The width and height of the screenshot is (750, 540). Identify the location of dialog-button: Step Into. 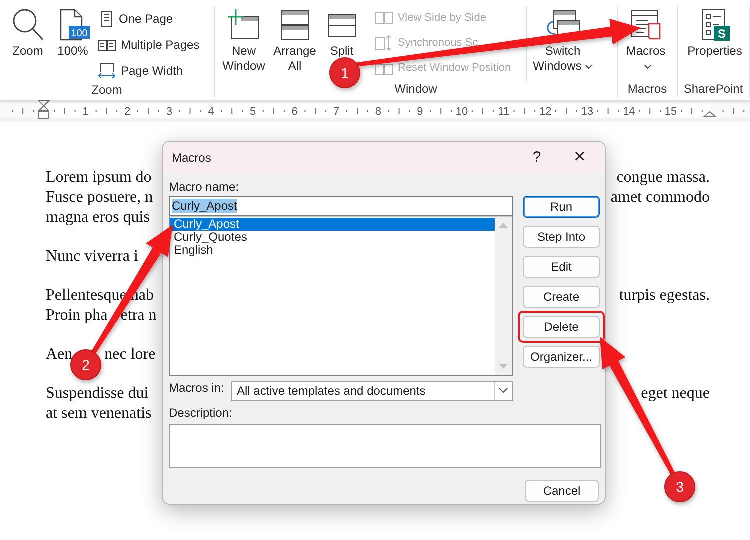
(561, 237).